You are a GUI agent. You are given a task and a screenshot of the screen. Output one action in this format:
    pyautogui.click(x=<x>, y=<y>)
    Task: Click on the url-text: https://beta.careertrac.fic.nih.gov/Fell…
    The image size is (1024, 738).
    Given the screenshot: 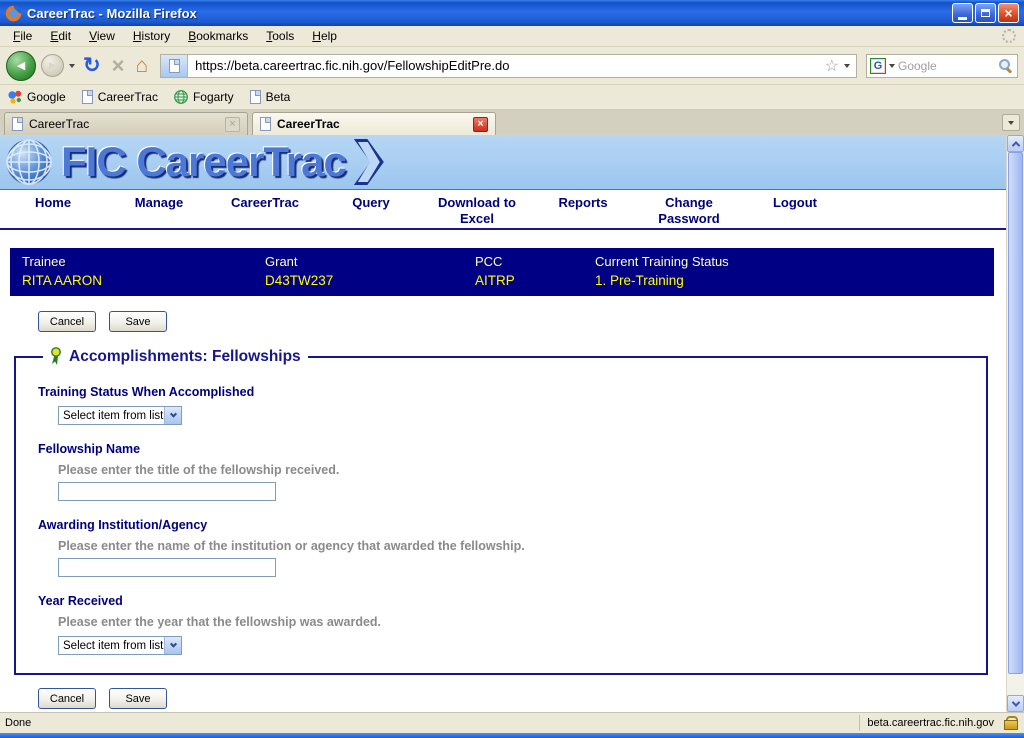 What is the action you would take?
    pyautogui.click(x=504, y=65)
    